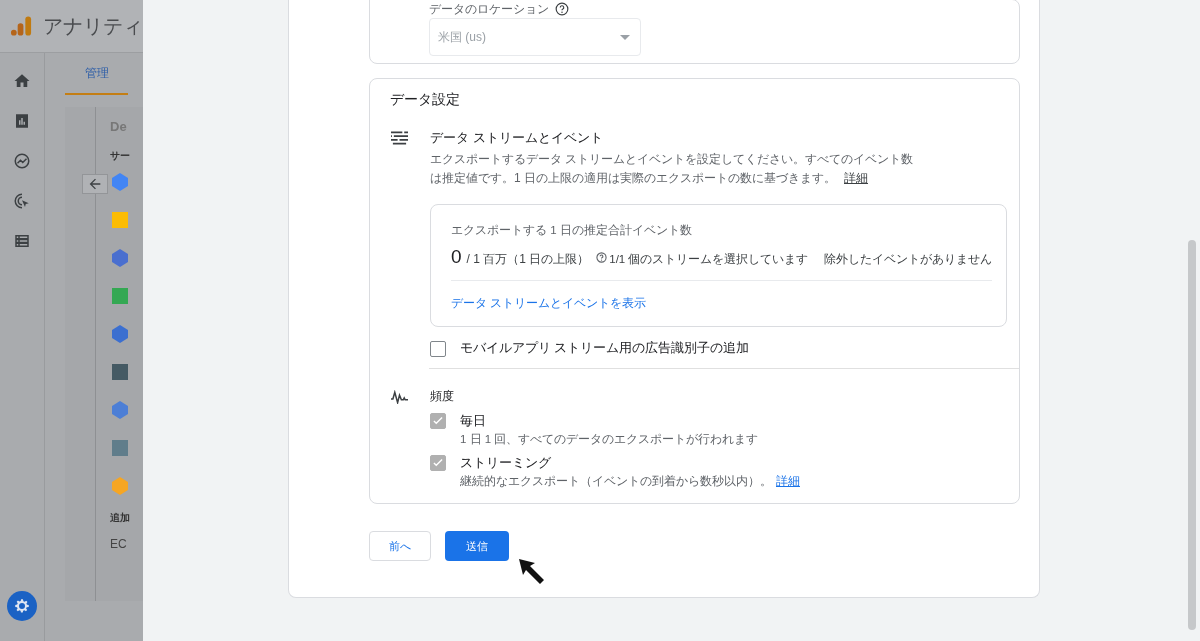 The width and height of the screenshot is (1200, 641). What do you see at coordinates (709, 259) in the screenshot?
I see `stream-count-text: 1/1 個のストリームを選択しています` at bounding box center [709, 259].